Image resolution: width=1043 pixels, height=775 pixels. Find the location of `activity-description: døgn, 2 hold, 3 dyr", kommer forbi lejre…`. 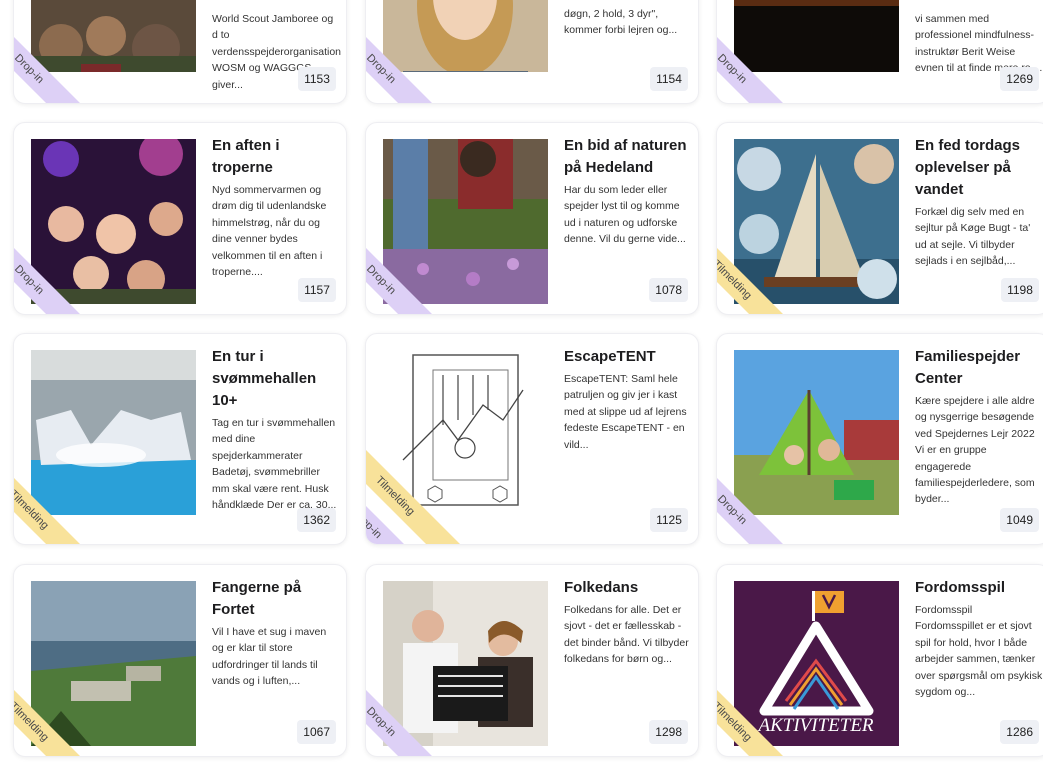

activity-description: døgn, 2 hold, 3 dyr", kommer forbi lejre… is located at coordinates (621, 22).